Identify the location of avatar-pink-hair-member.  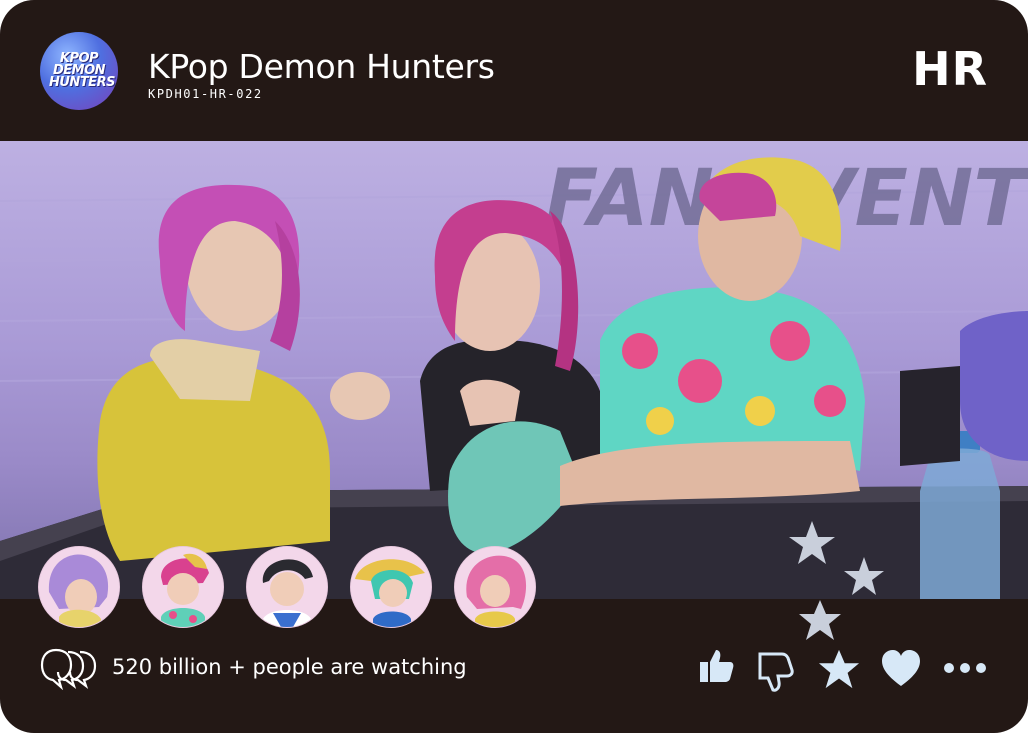
(183, 587).